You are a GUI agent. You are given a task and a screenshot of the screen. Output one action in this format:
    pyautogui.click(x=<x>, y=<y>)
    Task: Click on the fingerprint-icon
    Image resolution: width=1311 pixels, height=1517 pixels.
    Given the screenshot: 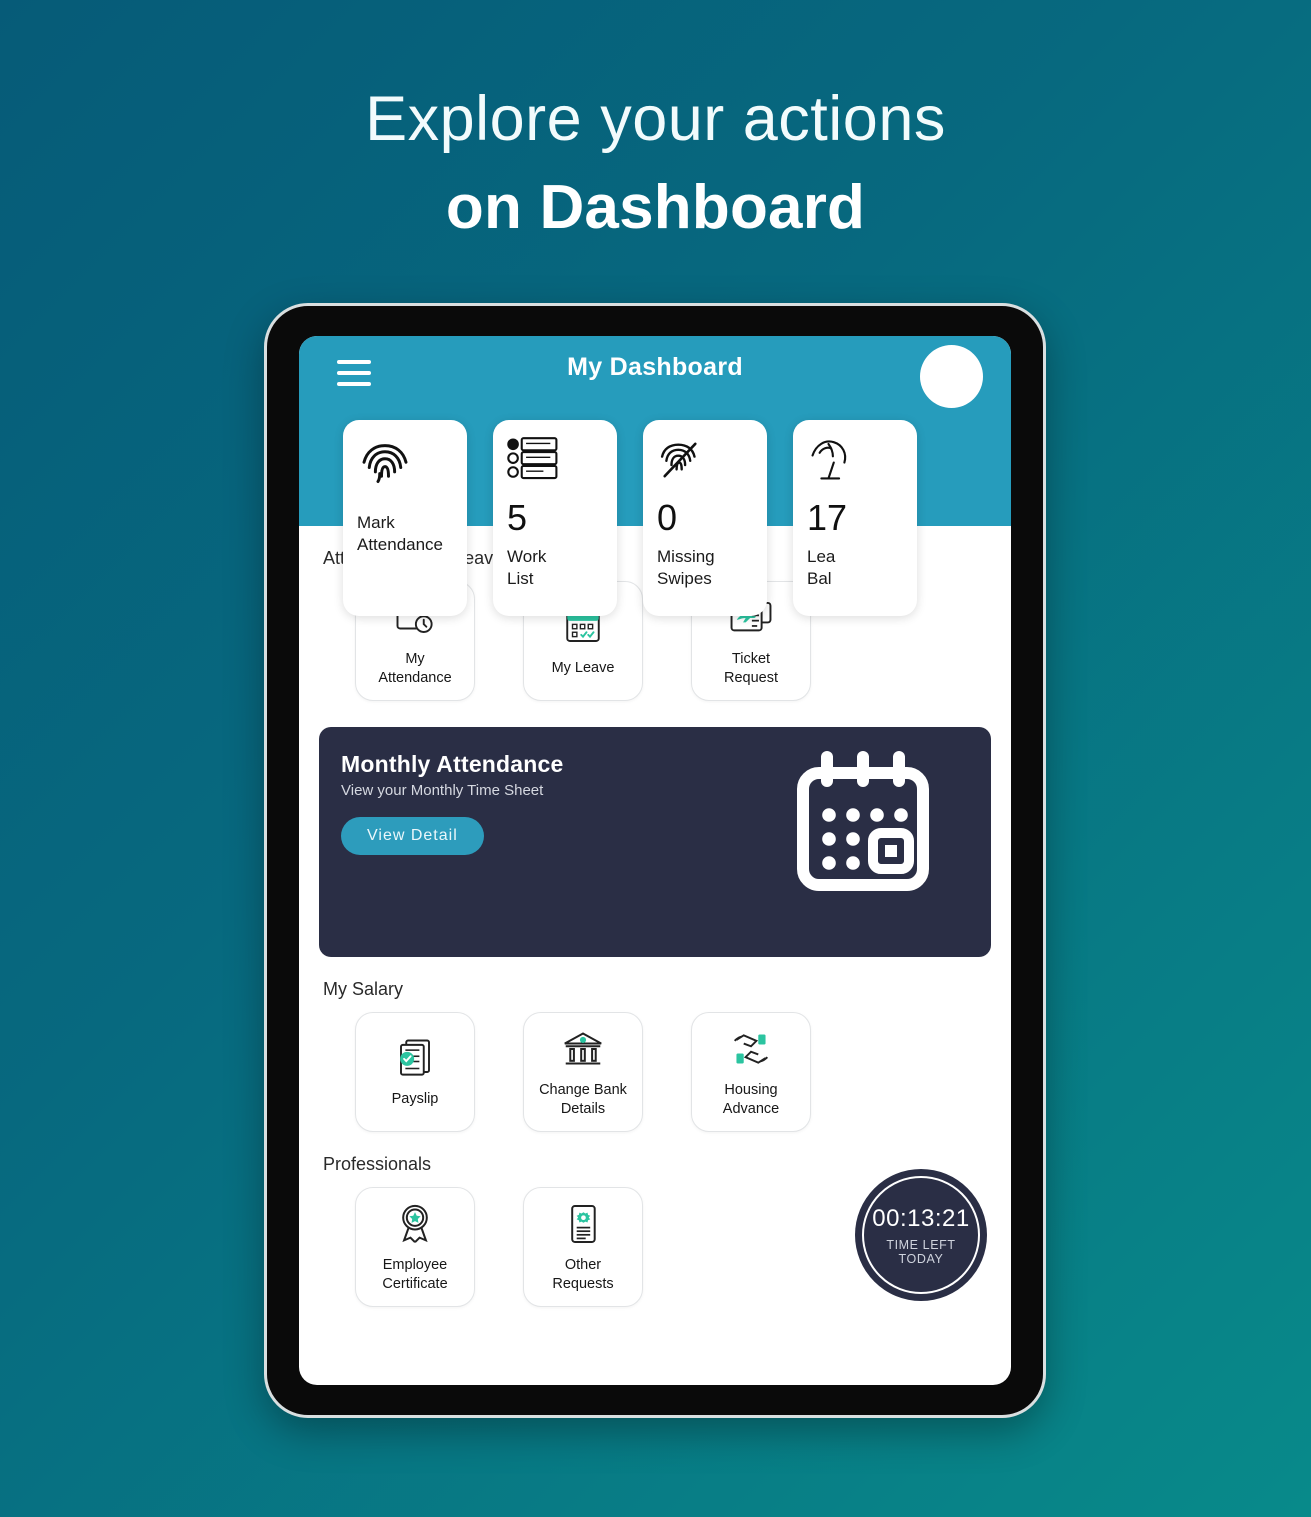 What is the action you would take?
    pyautogui.click(x=405, y=465)
    